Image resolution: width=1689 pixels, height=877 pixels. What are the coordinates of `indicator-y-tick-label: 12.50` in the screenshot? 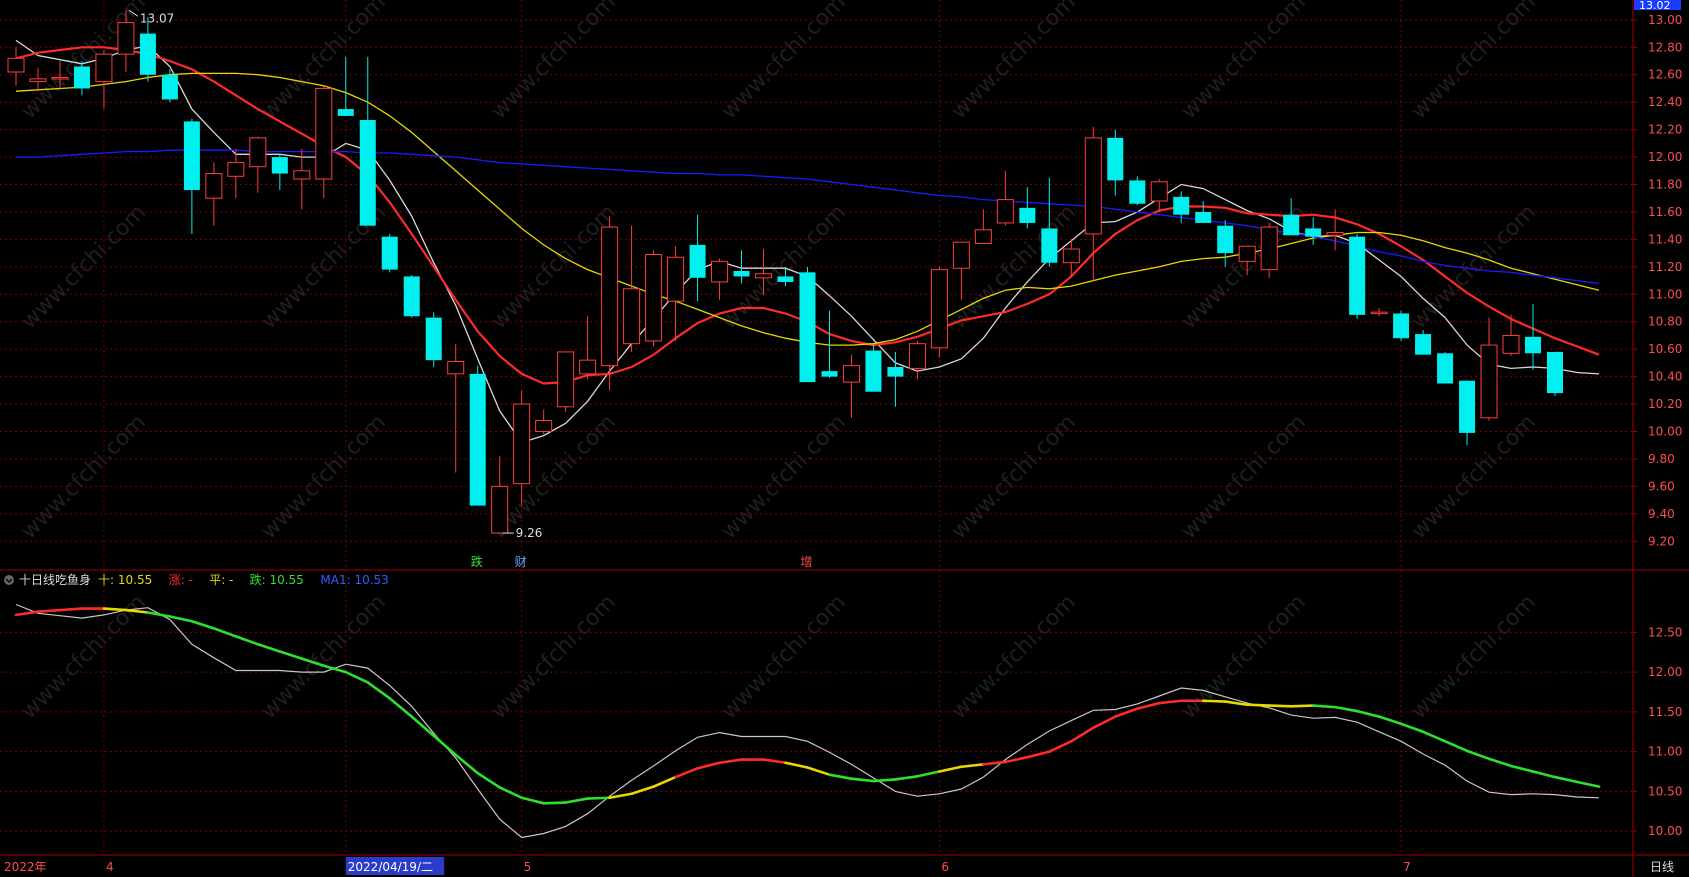 It's located at (1665, 632).